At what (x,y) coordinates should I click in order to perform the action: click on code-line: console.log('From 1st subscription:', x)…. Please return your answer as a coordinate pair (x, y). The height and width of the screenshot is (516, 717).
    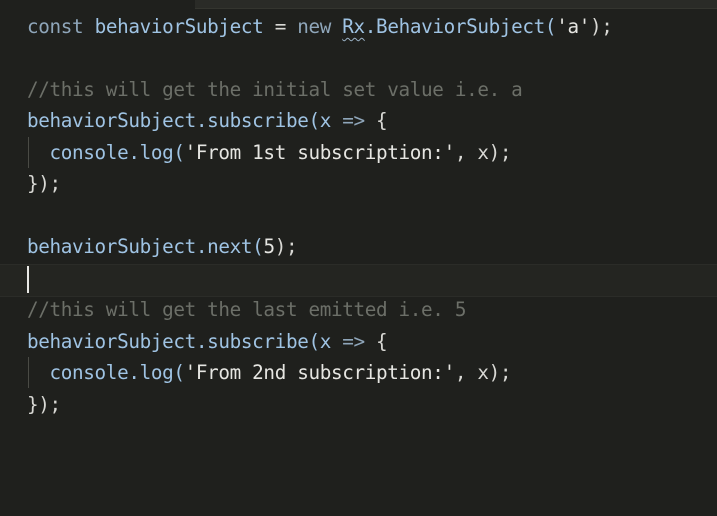
    Looking at the image, I should click on (269, 152).